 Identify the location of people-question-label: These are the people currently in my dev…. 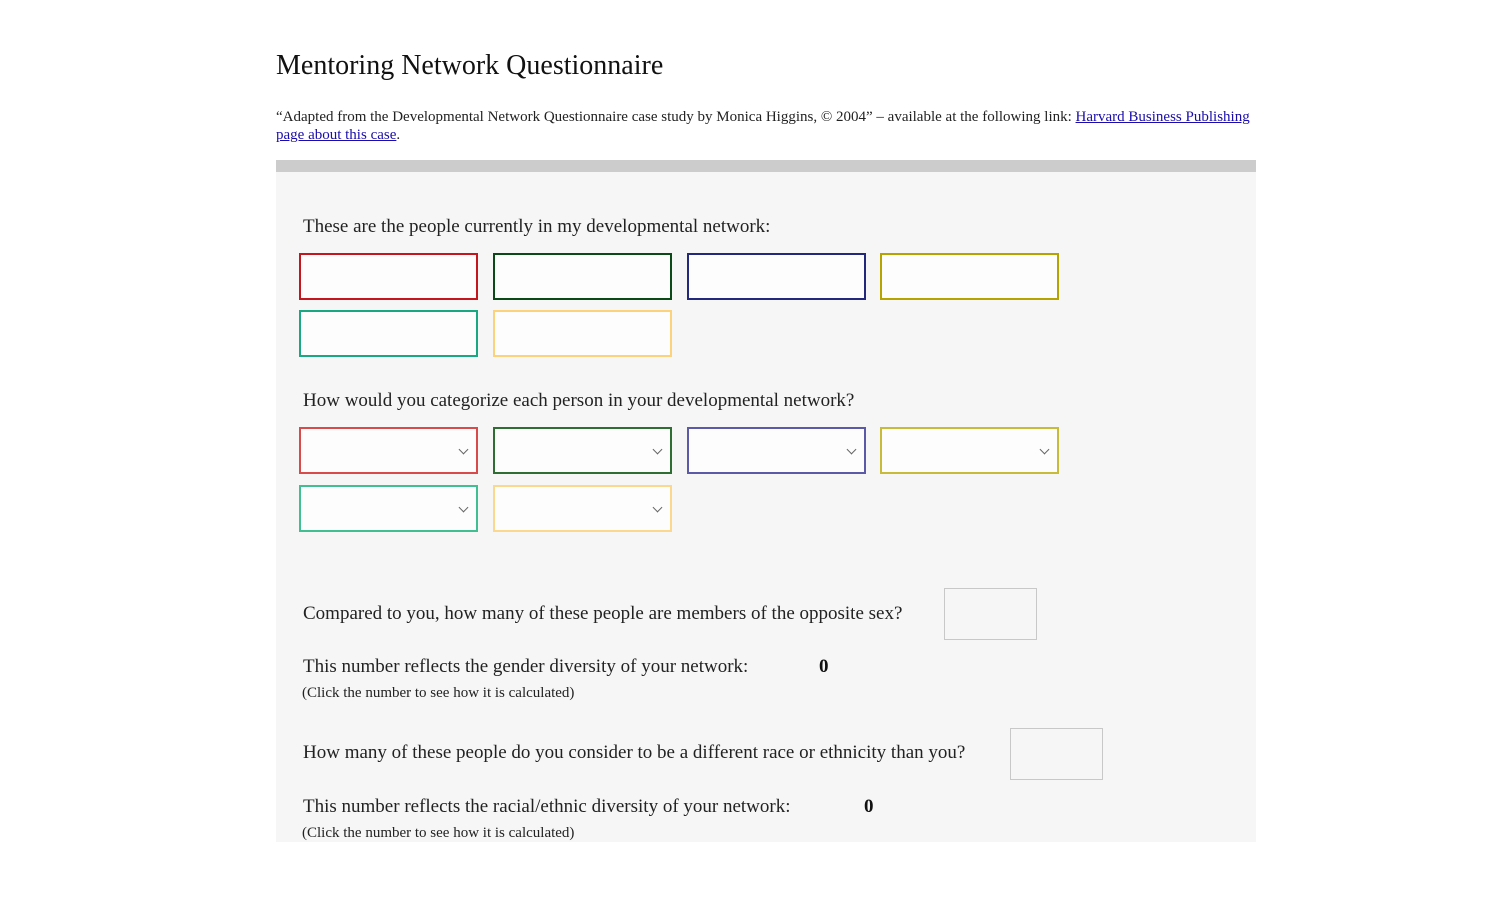
(537, 226).